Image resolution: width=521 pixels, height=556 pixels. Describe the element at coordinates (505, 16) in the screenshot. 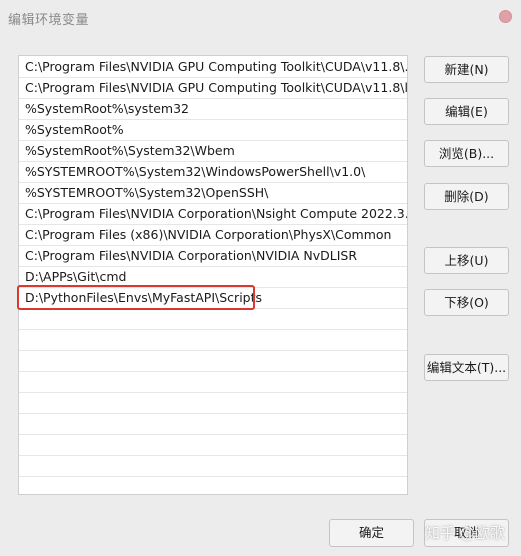

I see `close-icon` at that location.